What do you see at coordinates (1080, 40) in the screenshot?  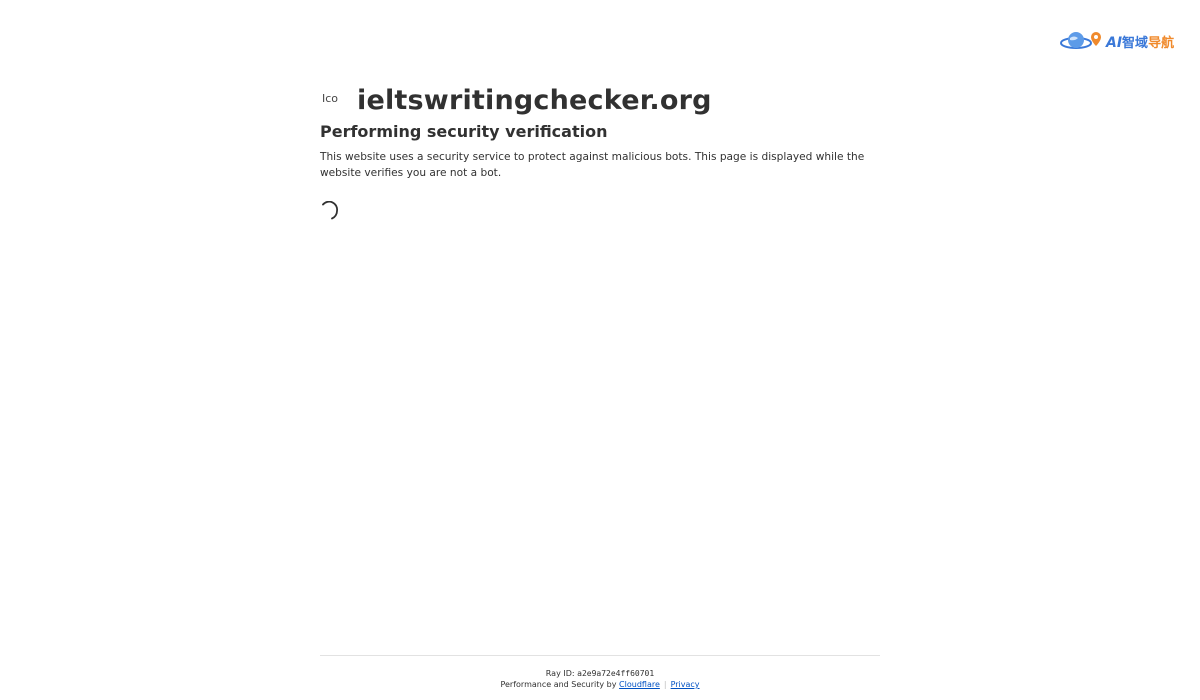 I see `globe-pin-icon` at bounding box center [1080, 40].